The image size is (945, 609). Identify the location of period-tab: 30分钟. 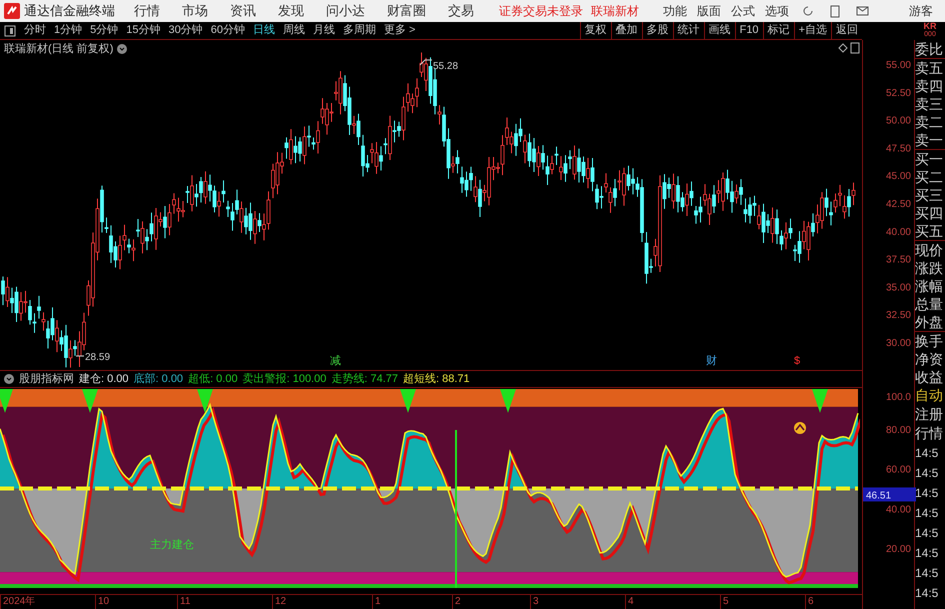
(185, 30).